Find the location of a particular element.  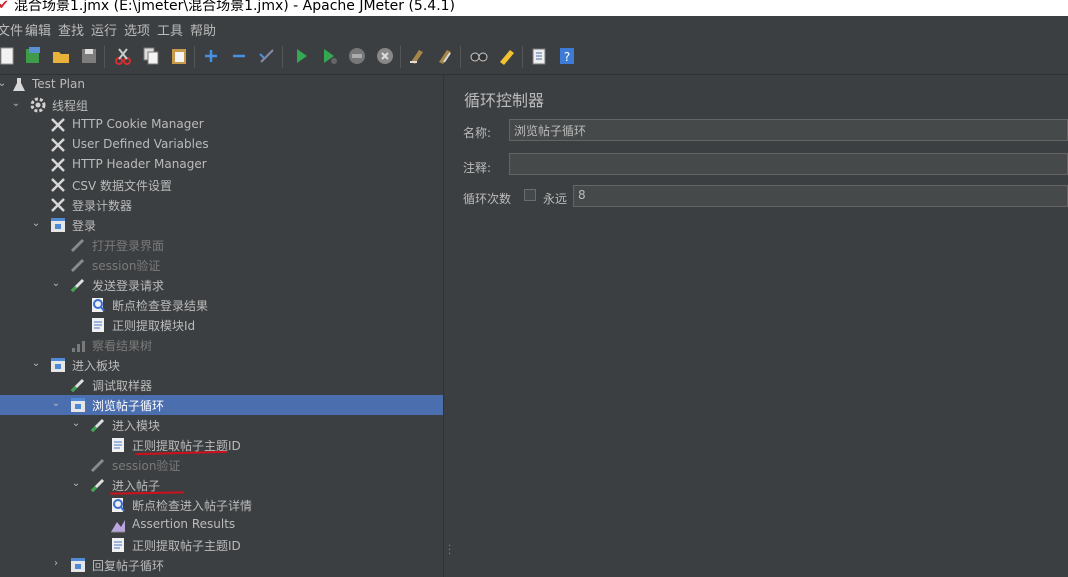

tree-item-label: session验证 is located at coordinates (126, 266).